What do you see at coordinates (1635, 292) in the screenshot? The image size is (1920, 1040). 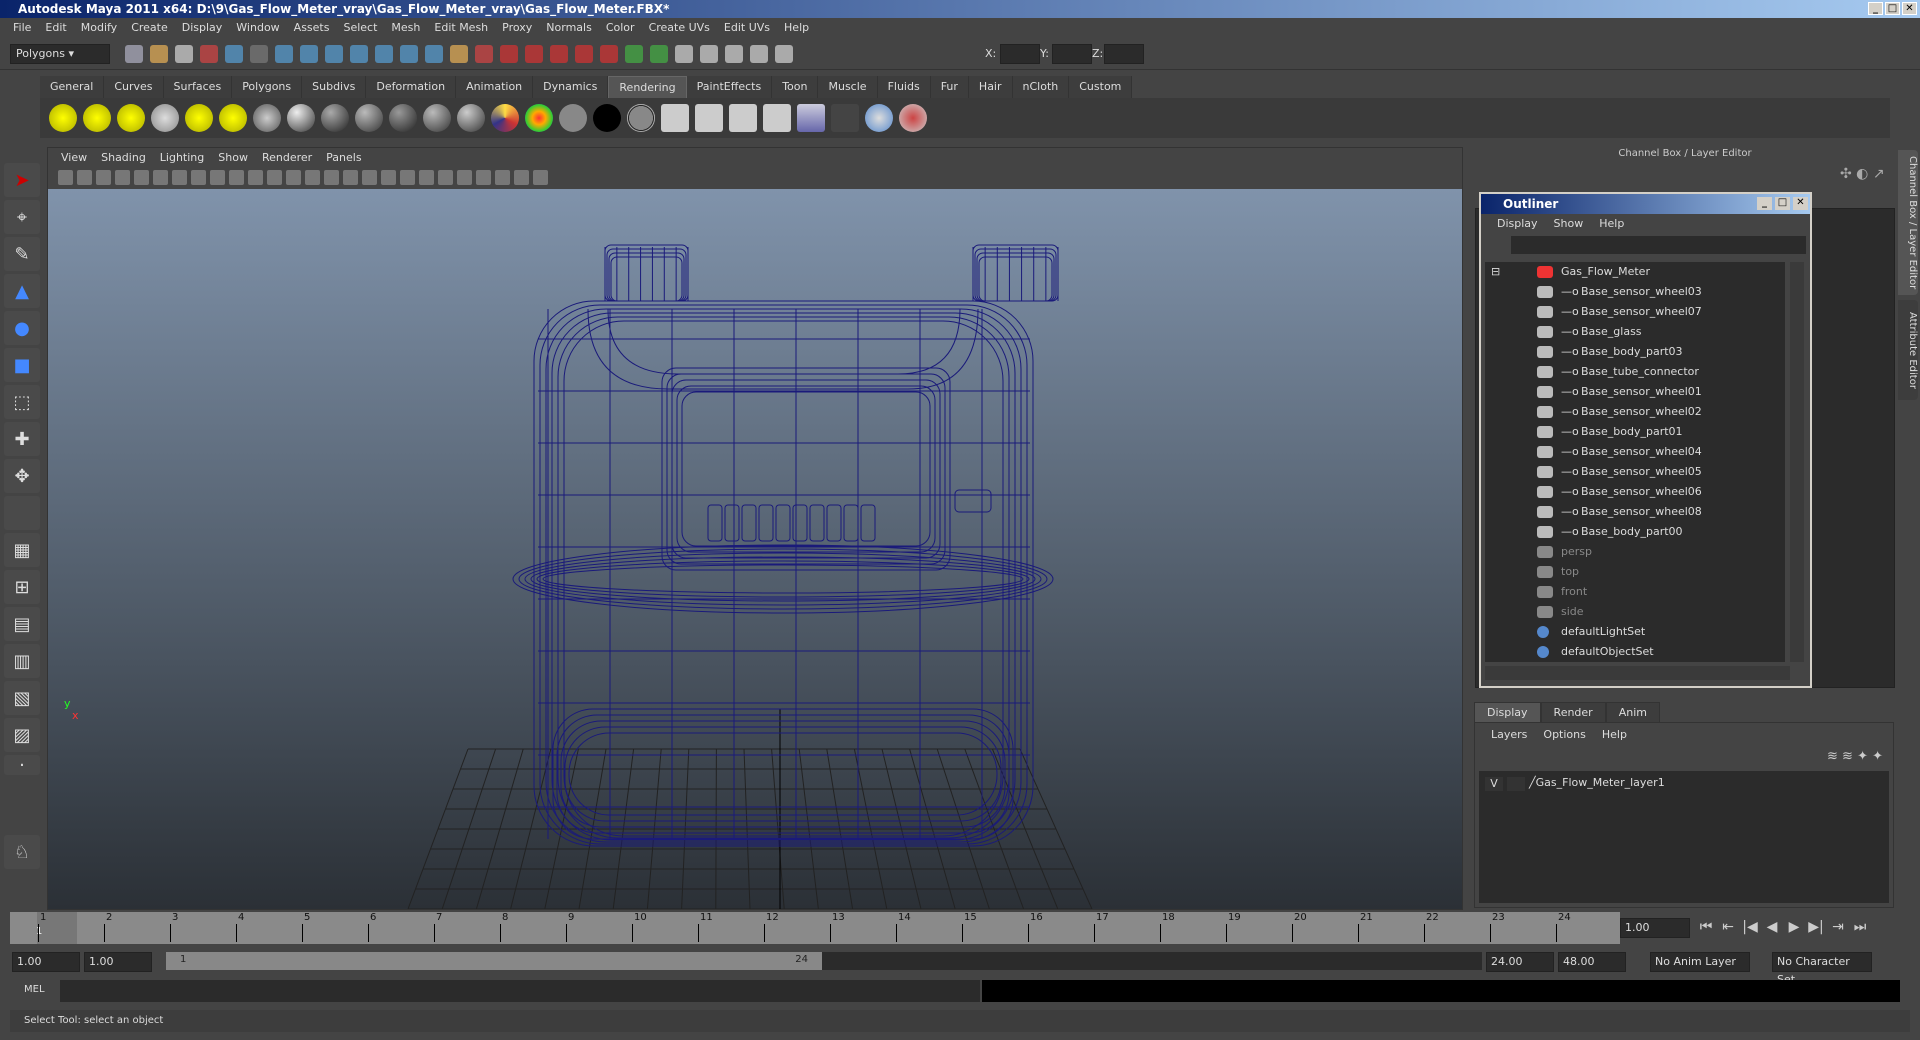 I see `outliner-item: Base_sensor_wheel03 —o` at bounding box center [1635, 292].